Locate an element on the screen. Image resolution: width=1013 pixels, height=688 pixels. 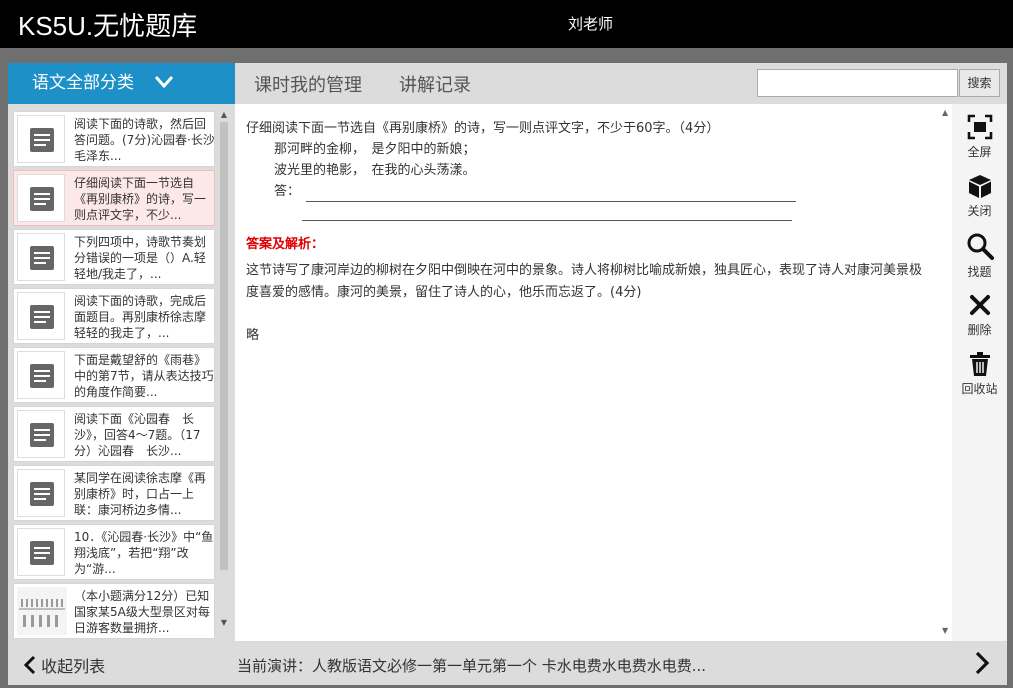
fullscreen-label: 全屏 is located at coordinates (979, 152).